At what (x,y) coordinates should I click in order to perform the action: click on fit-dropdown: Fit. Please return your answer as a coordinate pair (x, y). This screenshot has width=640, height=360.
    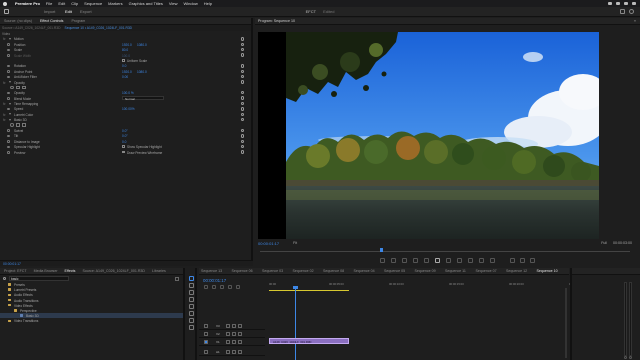
    Looking at the image, I should click on (295, 243).